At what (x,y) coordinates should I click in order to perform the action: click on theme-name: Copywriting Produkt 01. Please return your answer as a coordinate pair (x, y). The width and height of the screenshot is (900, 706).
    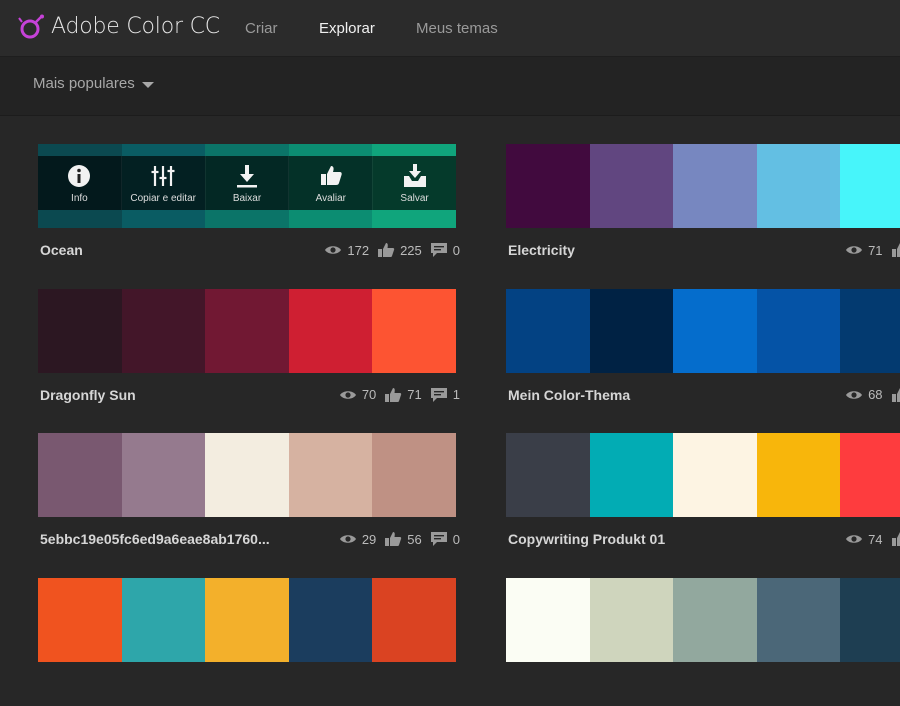
    Looking at the image, I should click on (586, 539).